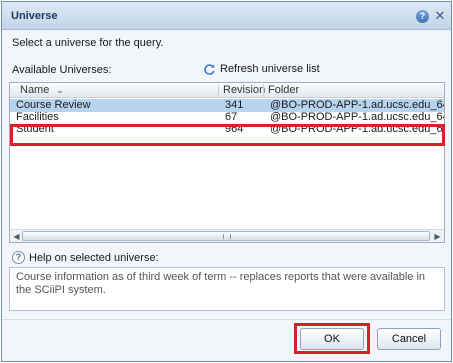 The image size is (453, 363). What do you see at coordinates (226, 319) in the screenshot?
I see `footer-divider` at bounding box center [226, 319].